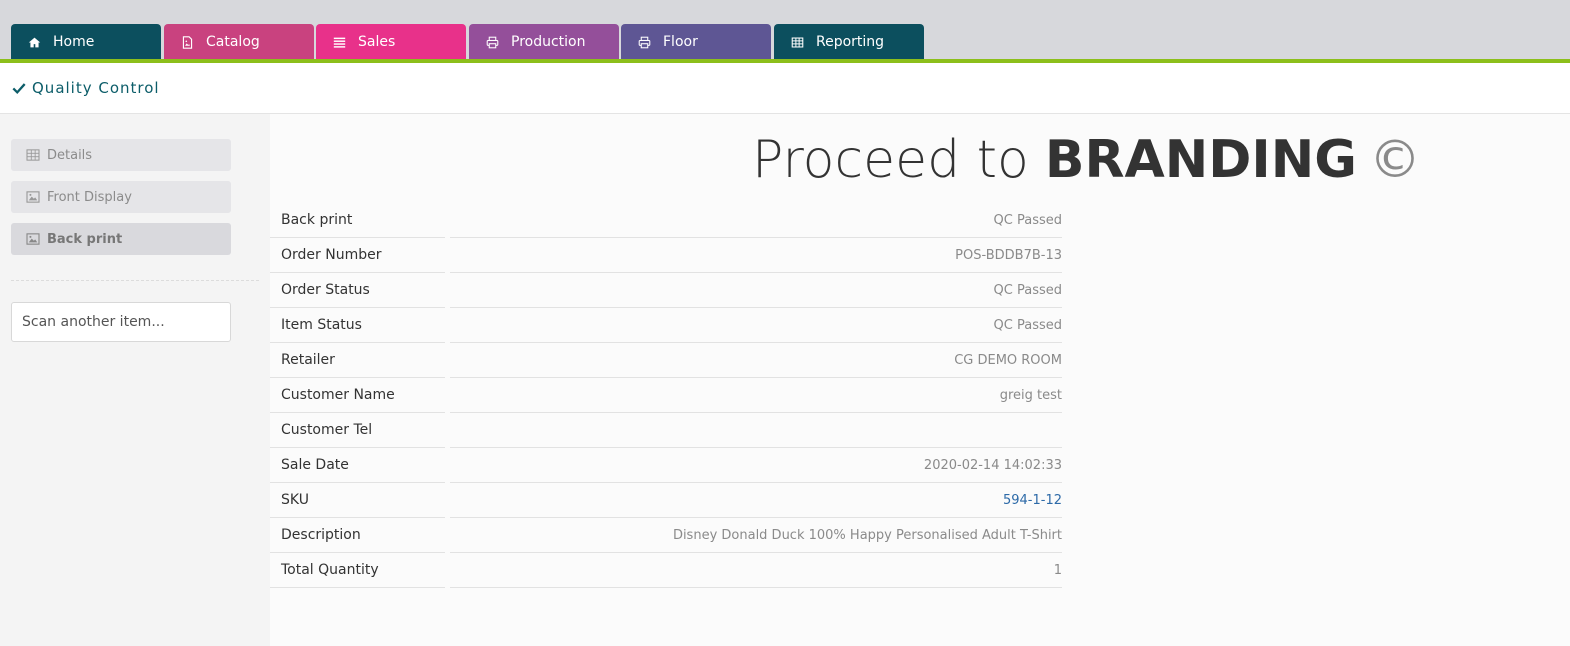 The image size is (1570, 646). What do you see at coordinates (19, 88) in the screenshot?
I see `check-icon` at bounding box center [19, 88].